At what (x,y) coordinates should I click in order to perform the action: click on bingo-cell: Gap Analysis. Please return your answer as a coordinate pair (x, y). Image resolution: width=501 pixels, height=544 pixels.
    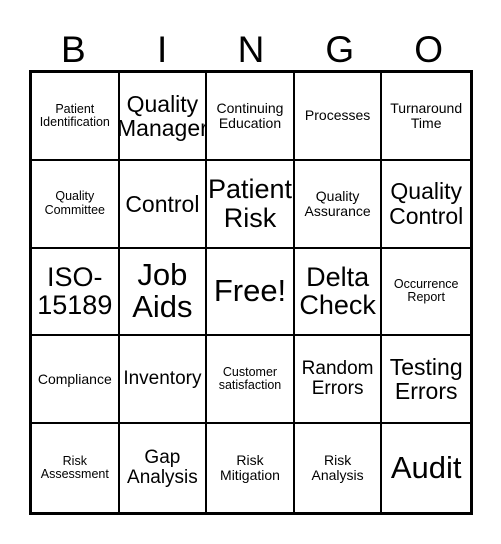
    Looking at the image, I should click on (163, 468).